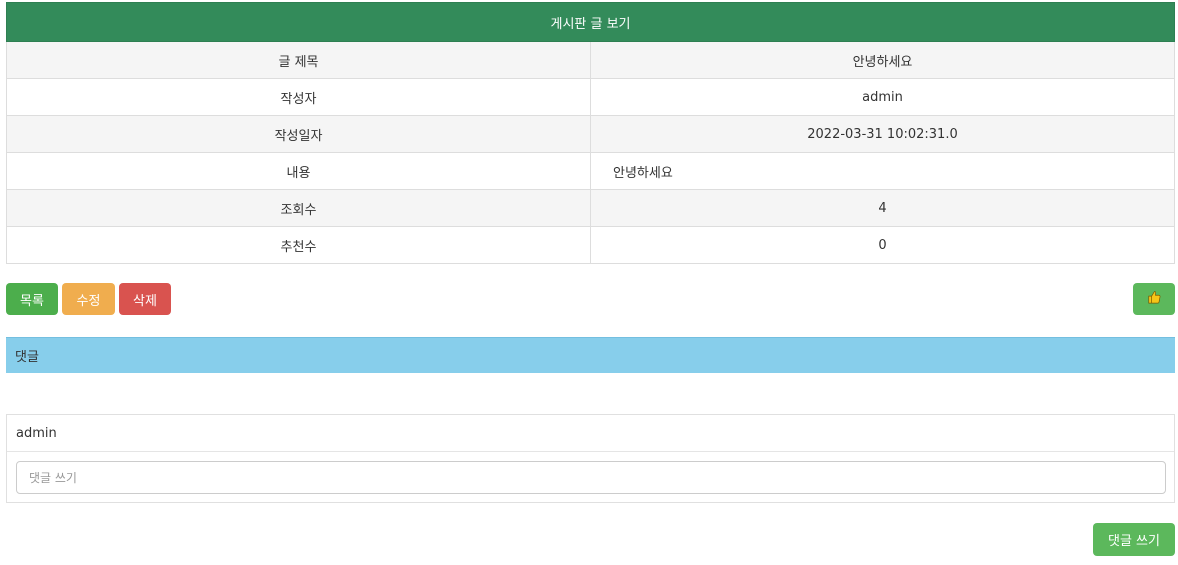 This screenshot has height=565, width=1178. I want to click on table-row-author: 작성자 admin, so click(590, 97).